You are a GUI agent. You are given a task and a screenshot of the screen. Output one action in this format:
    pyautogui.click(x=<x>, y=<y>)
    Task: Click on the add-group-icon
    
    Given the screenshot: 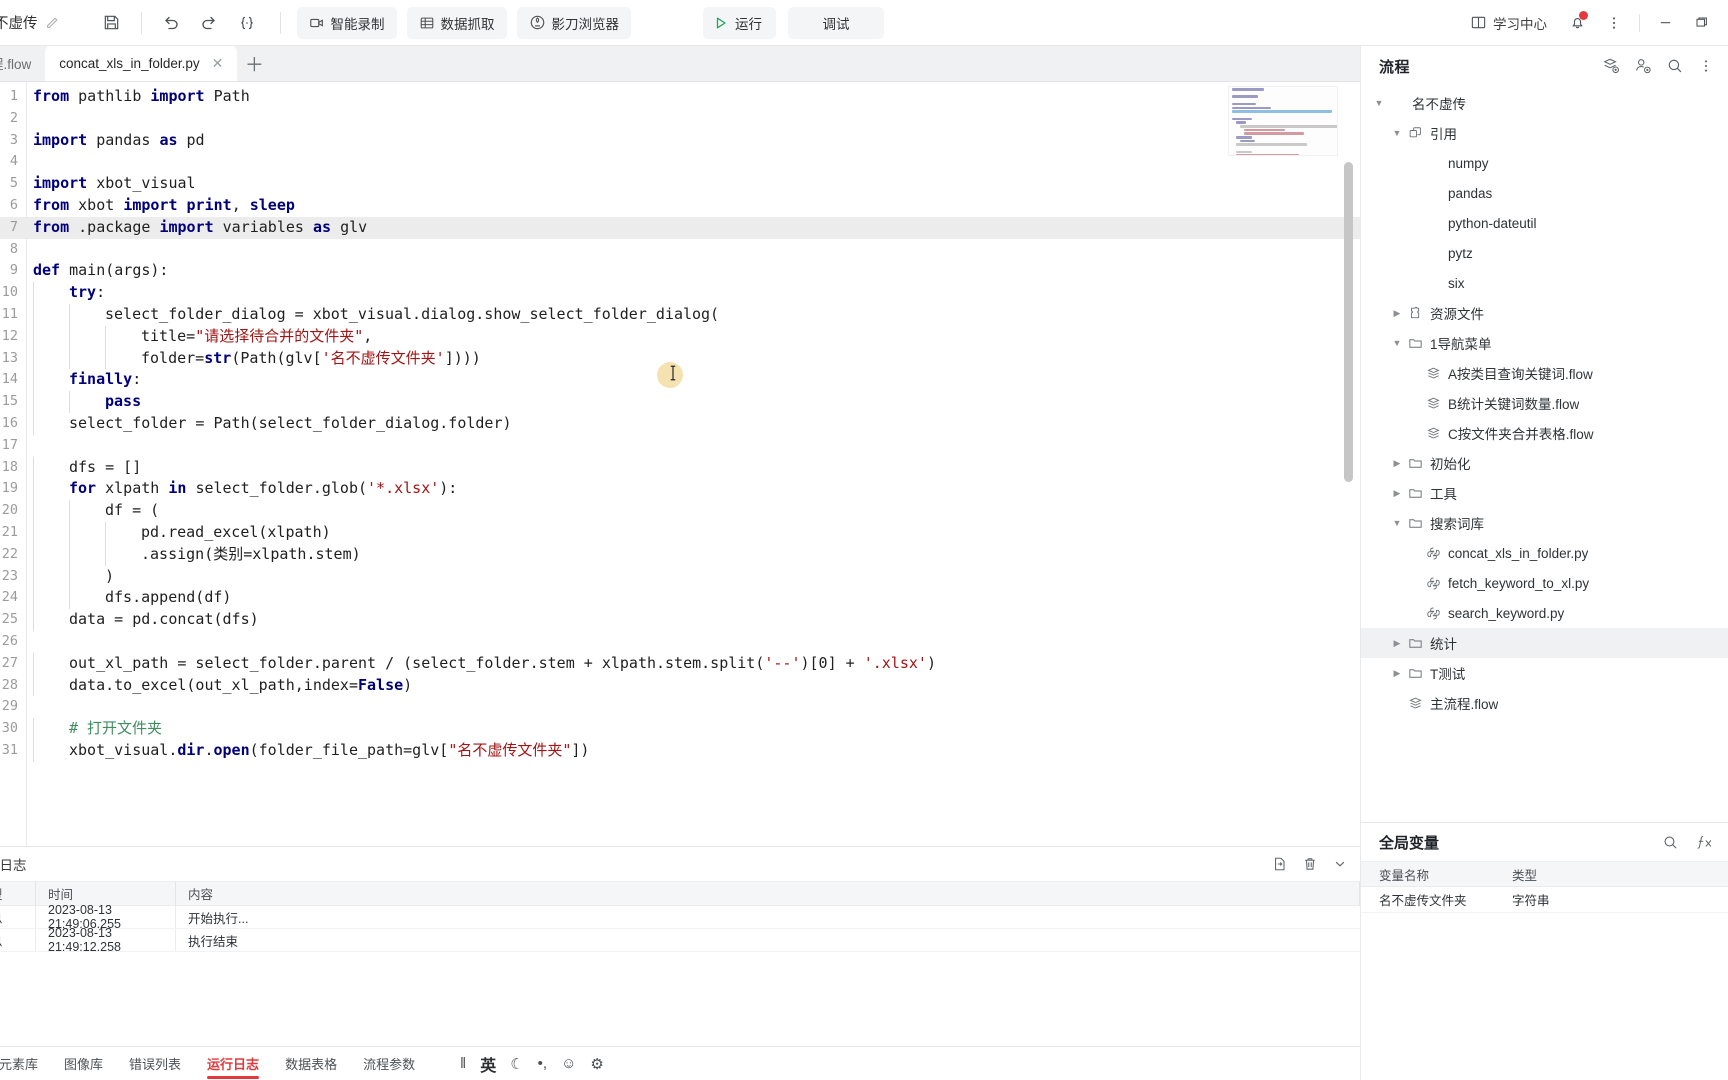 What is the action you would take?
    pyautogui.click(x=1643, y=66)
    